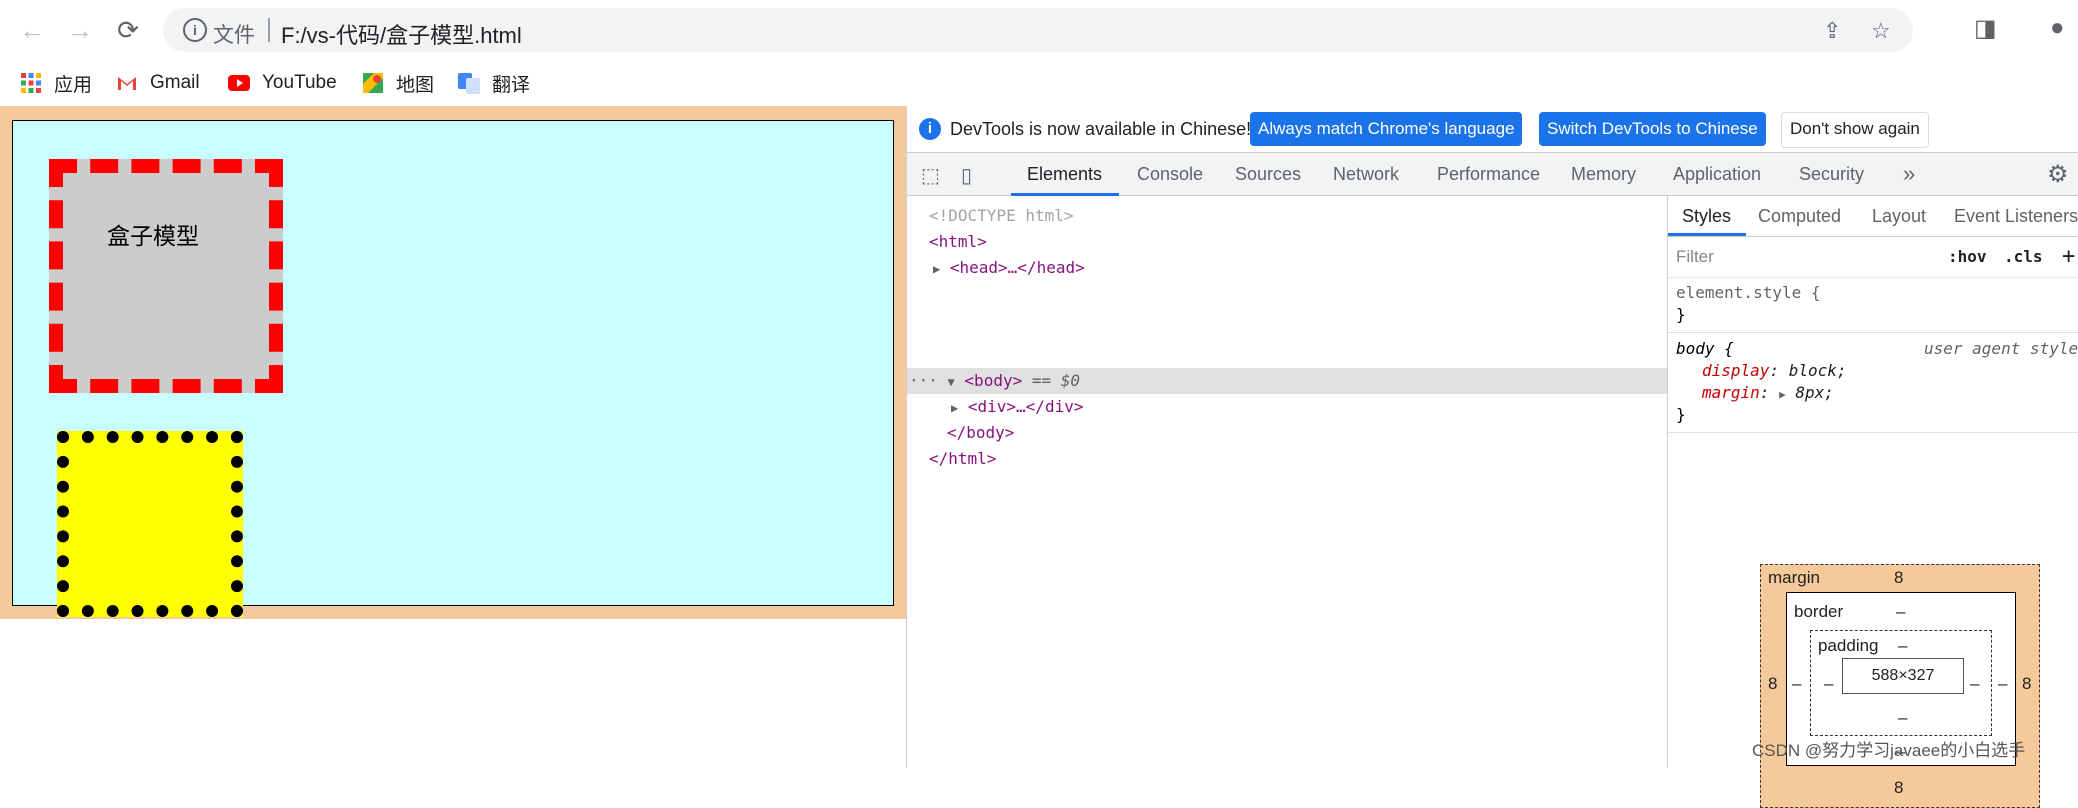  I want to click on body-tag: <body>, so click(993, 380).